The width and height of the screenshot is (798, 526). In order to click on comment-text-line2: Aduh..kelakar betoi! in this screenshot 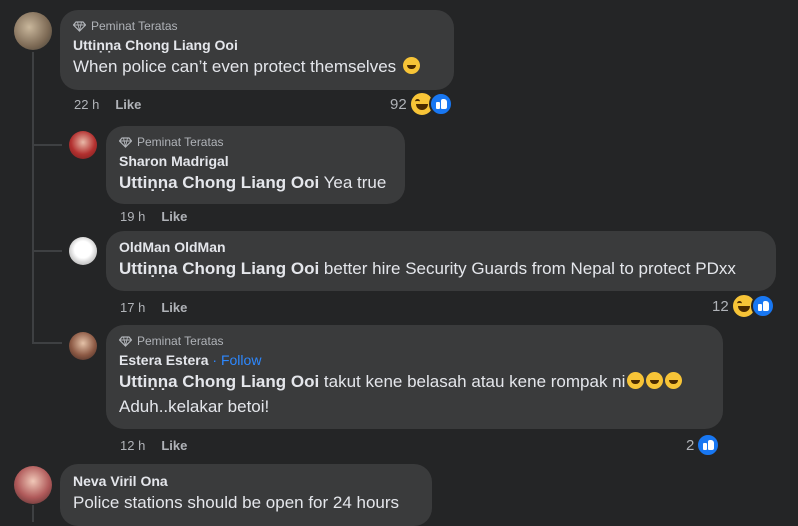, I will do `click(194, 406)`.